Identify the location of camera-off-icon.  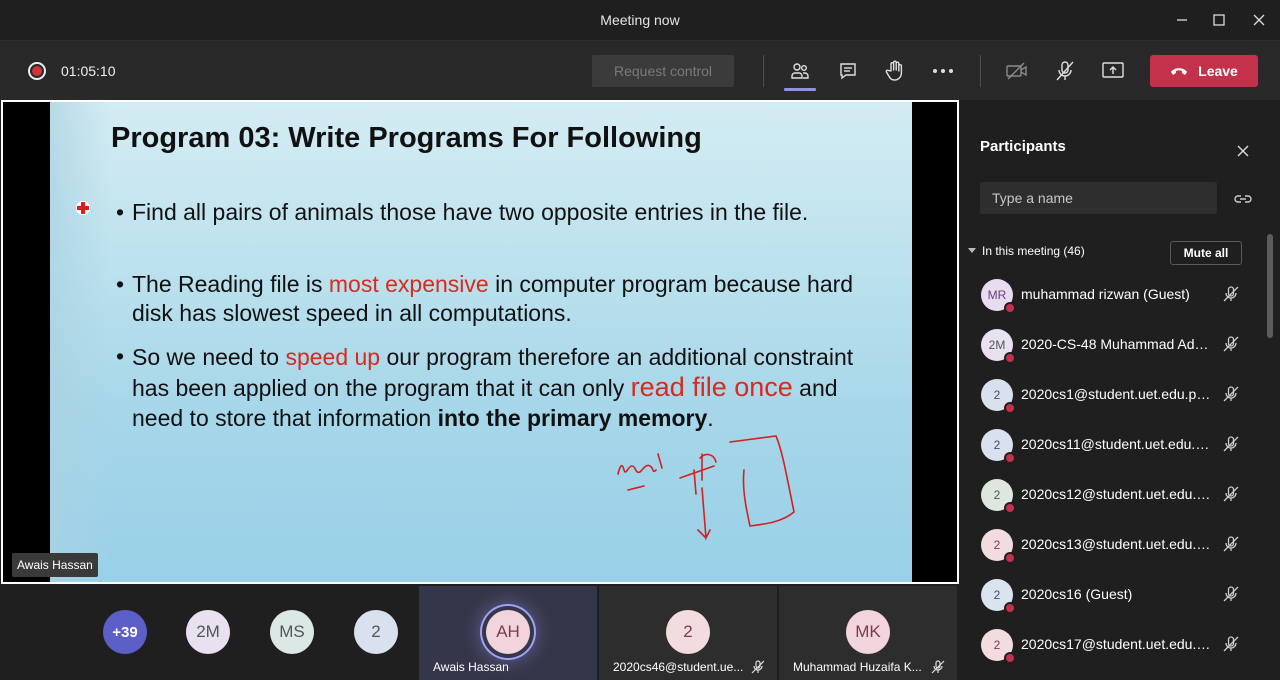
(1016, 71).